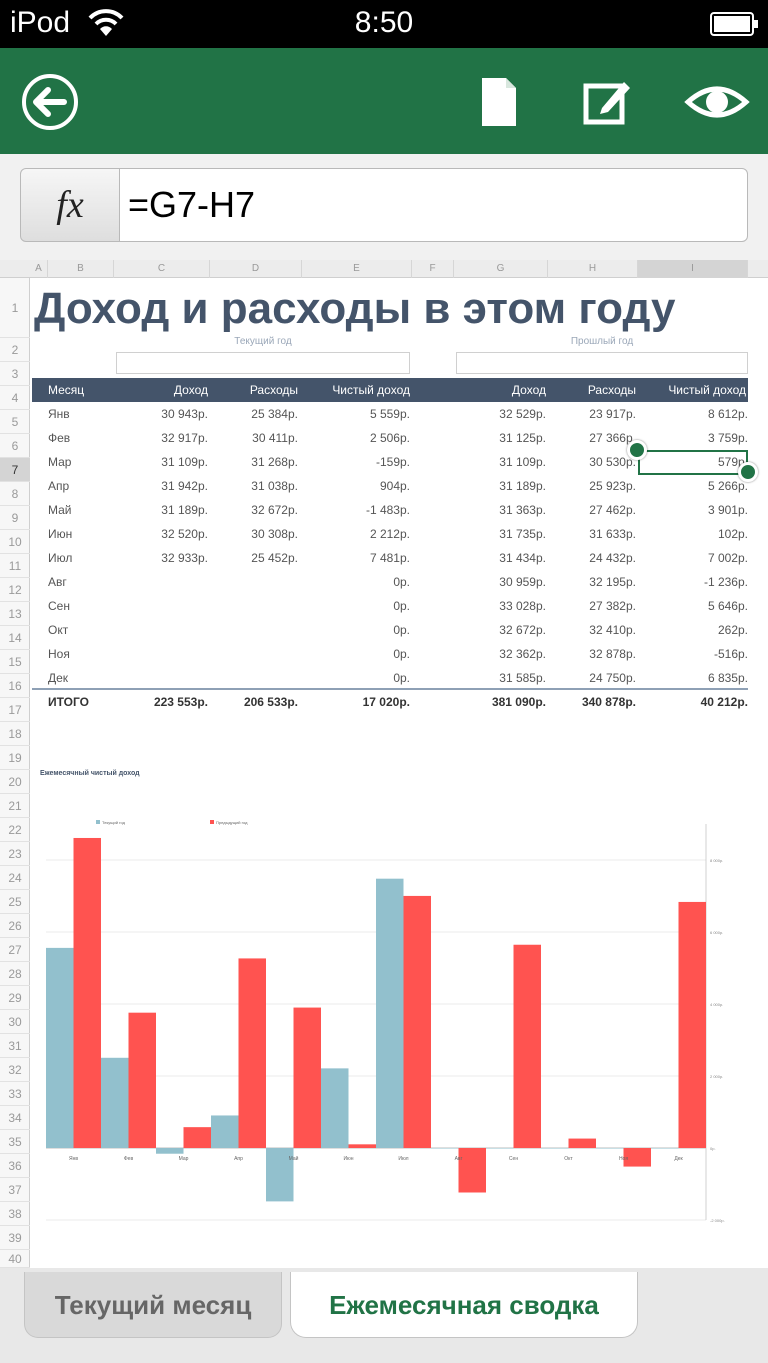 Image resolution: width=768 pixels, height=1363 pixels. I want to click on value-cell: 31 268р., so click(254, 462).